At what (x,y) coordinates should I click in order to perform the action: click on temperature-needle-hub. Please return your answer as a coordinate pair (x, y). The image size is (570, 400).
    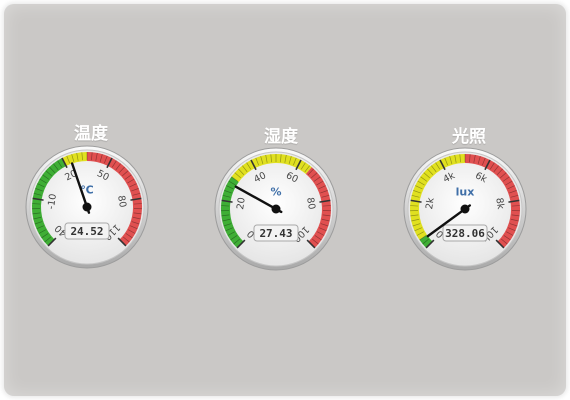
    Looking at the image, I should click on (87, 207).